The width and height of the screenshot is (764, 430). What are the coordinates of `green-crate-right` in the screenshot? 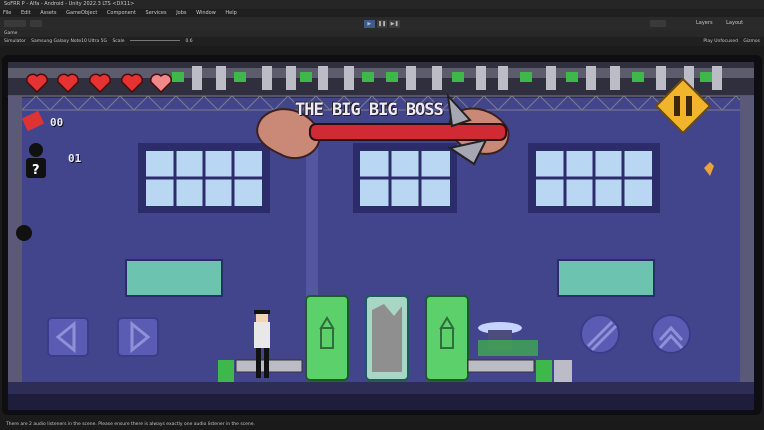 It's located at (544, 371).